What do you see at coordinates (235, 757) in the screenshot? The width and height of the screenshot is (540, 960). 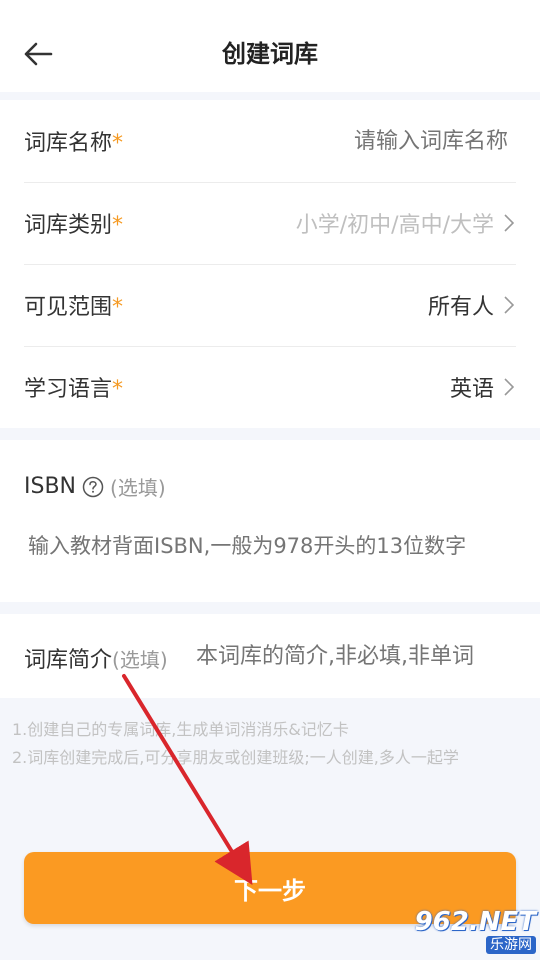 I see `tip-item: 2.词库创建完成后,可分享朋友或创建班级;一人创建,多人一起学` at bounding box center [235, 757].